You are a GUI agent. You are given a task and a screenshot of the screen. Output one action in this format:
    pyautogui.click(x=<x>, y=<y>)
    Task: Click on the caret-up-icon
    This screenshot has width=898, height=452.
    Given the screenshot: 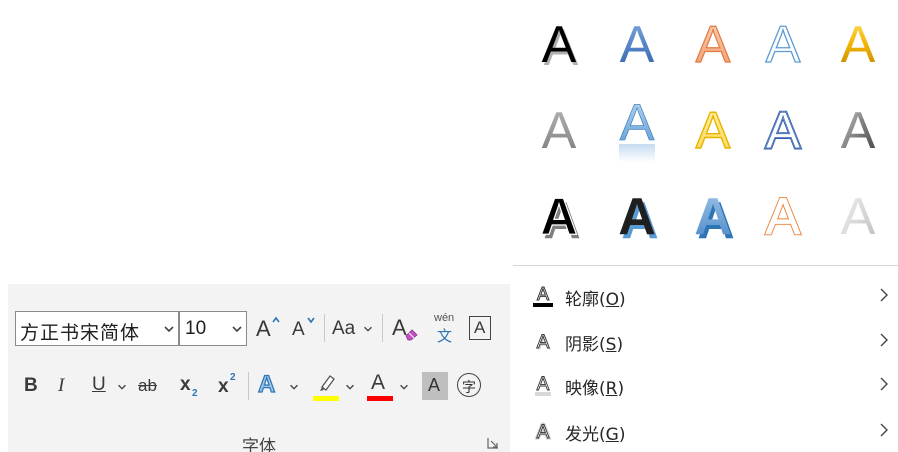 What is the action you would take?
    pyautogui.click(x=276, y=319)
    